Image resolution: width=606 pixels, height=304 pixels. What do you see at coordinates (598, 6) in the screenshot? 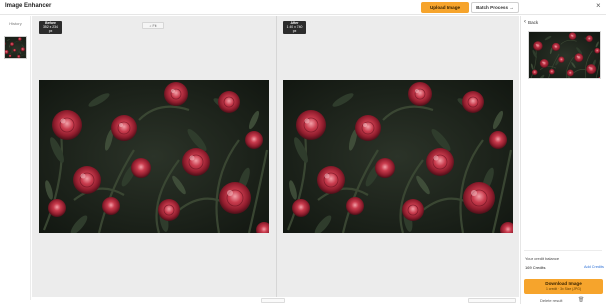
I see `close-icon: ×` at bounding box center [598, 6].